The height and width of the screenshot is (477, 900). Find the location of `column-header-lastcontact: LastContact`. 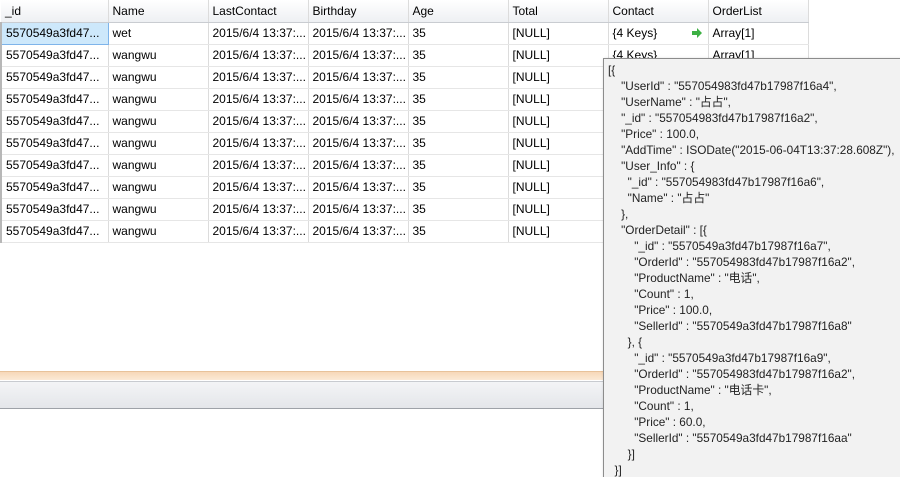

column-header-lastcontact: LastContact is located at coordinates (258, 11).